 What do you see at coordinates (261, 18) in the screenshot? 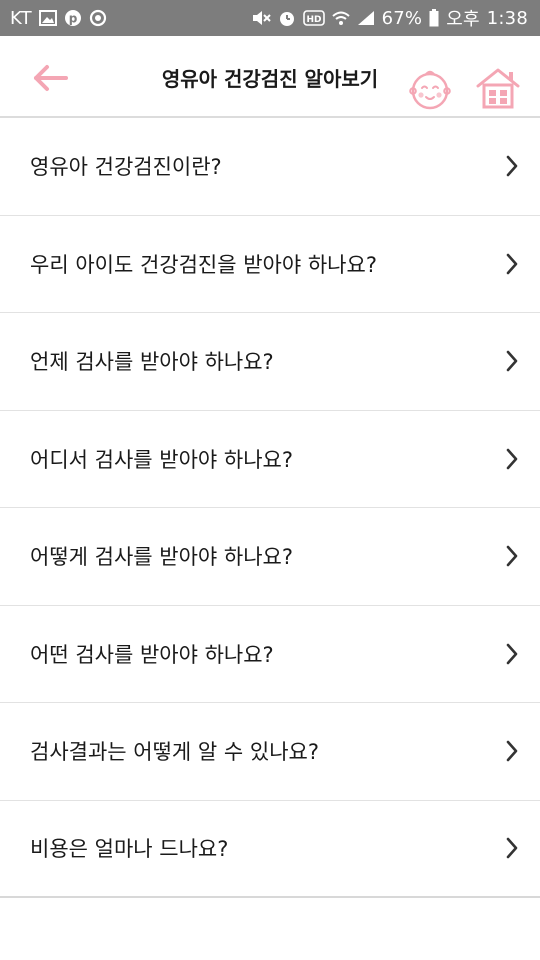
I see `mute-icon` at bounding box center [261, 18].